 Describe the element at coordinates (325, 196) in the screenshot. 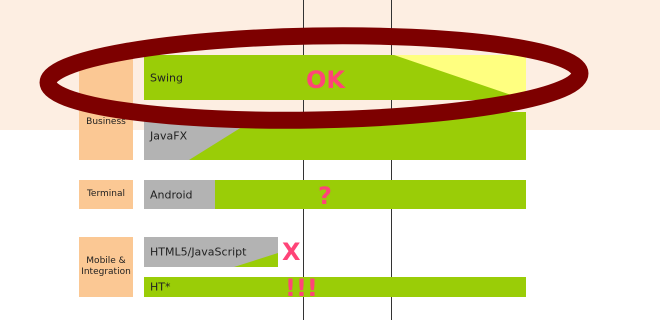

I see `mark-question: ?` at that location.